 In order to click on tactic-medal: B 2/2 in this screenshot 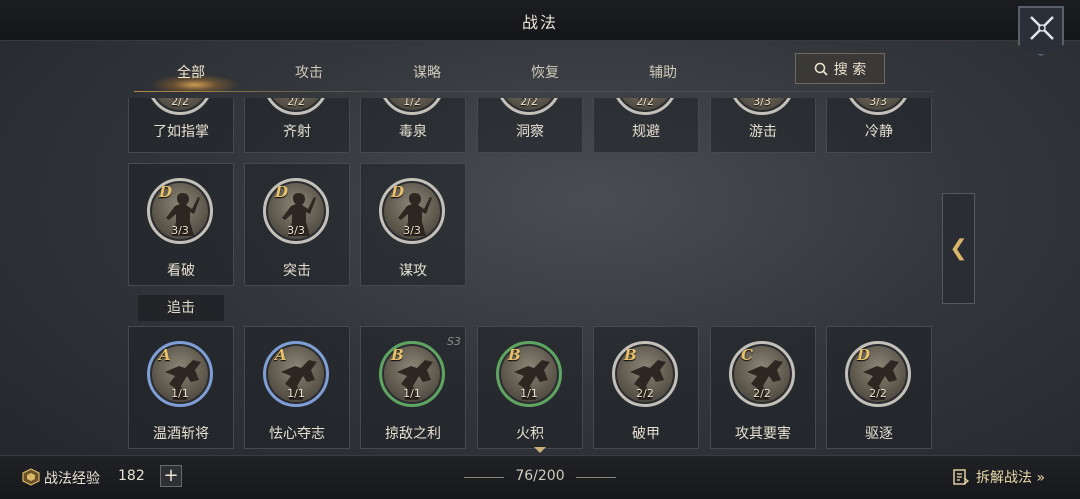, I will do `click(645, 374)`.